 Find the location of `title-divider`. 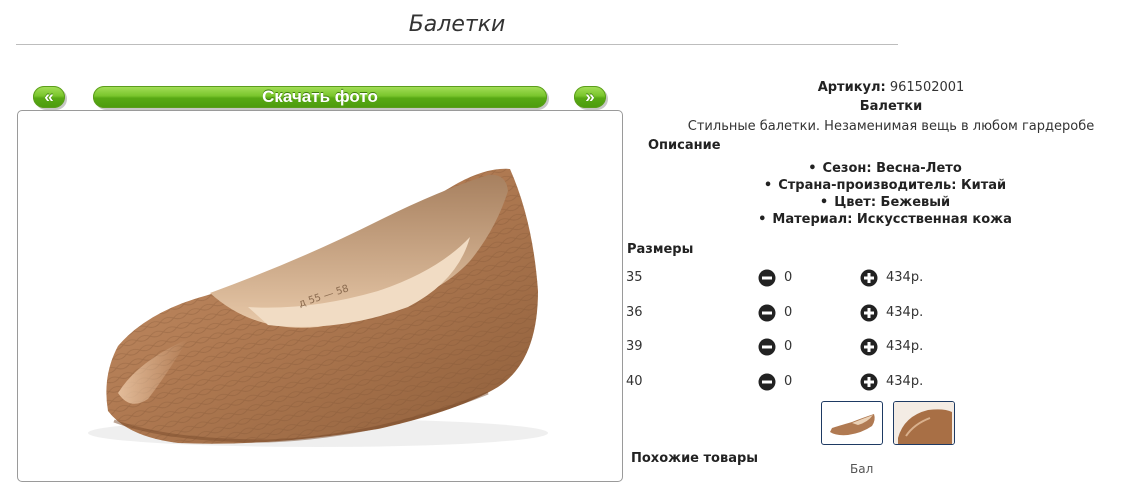

title-divider is located at coordinates (457, 44).